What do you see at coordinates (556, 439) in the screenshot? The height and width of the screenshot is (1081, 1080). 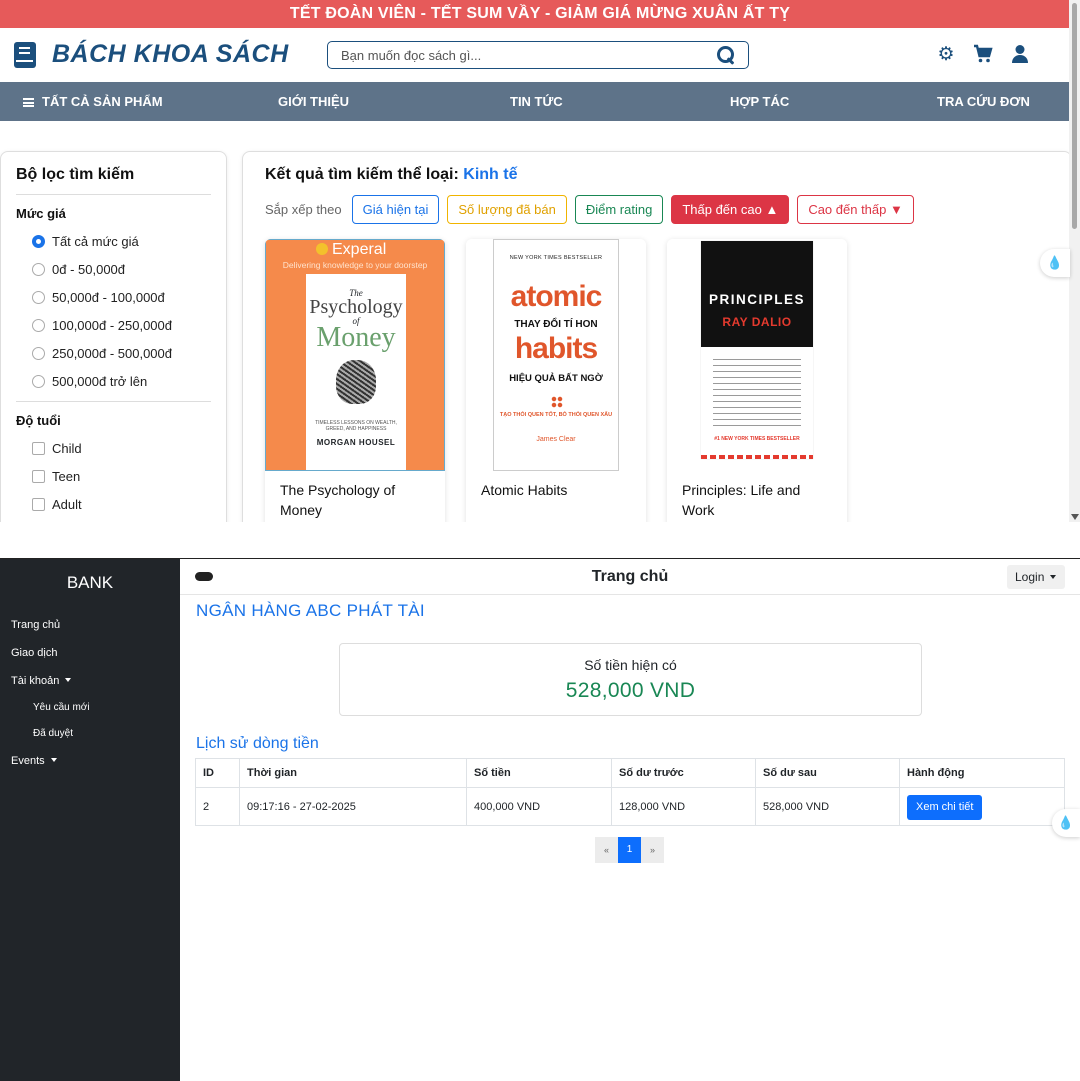 I see `cover-author: James Clear` at bounding box center [556, 439].